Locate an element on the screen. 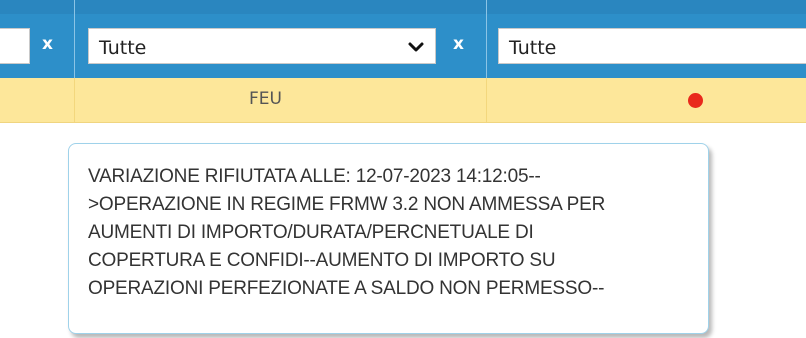 The width and height of the screenshot is (806, 338). status-indicator-icon is located at coordinates (695, 100).